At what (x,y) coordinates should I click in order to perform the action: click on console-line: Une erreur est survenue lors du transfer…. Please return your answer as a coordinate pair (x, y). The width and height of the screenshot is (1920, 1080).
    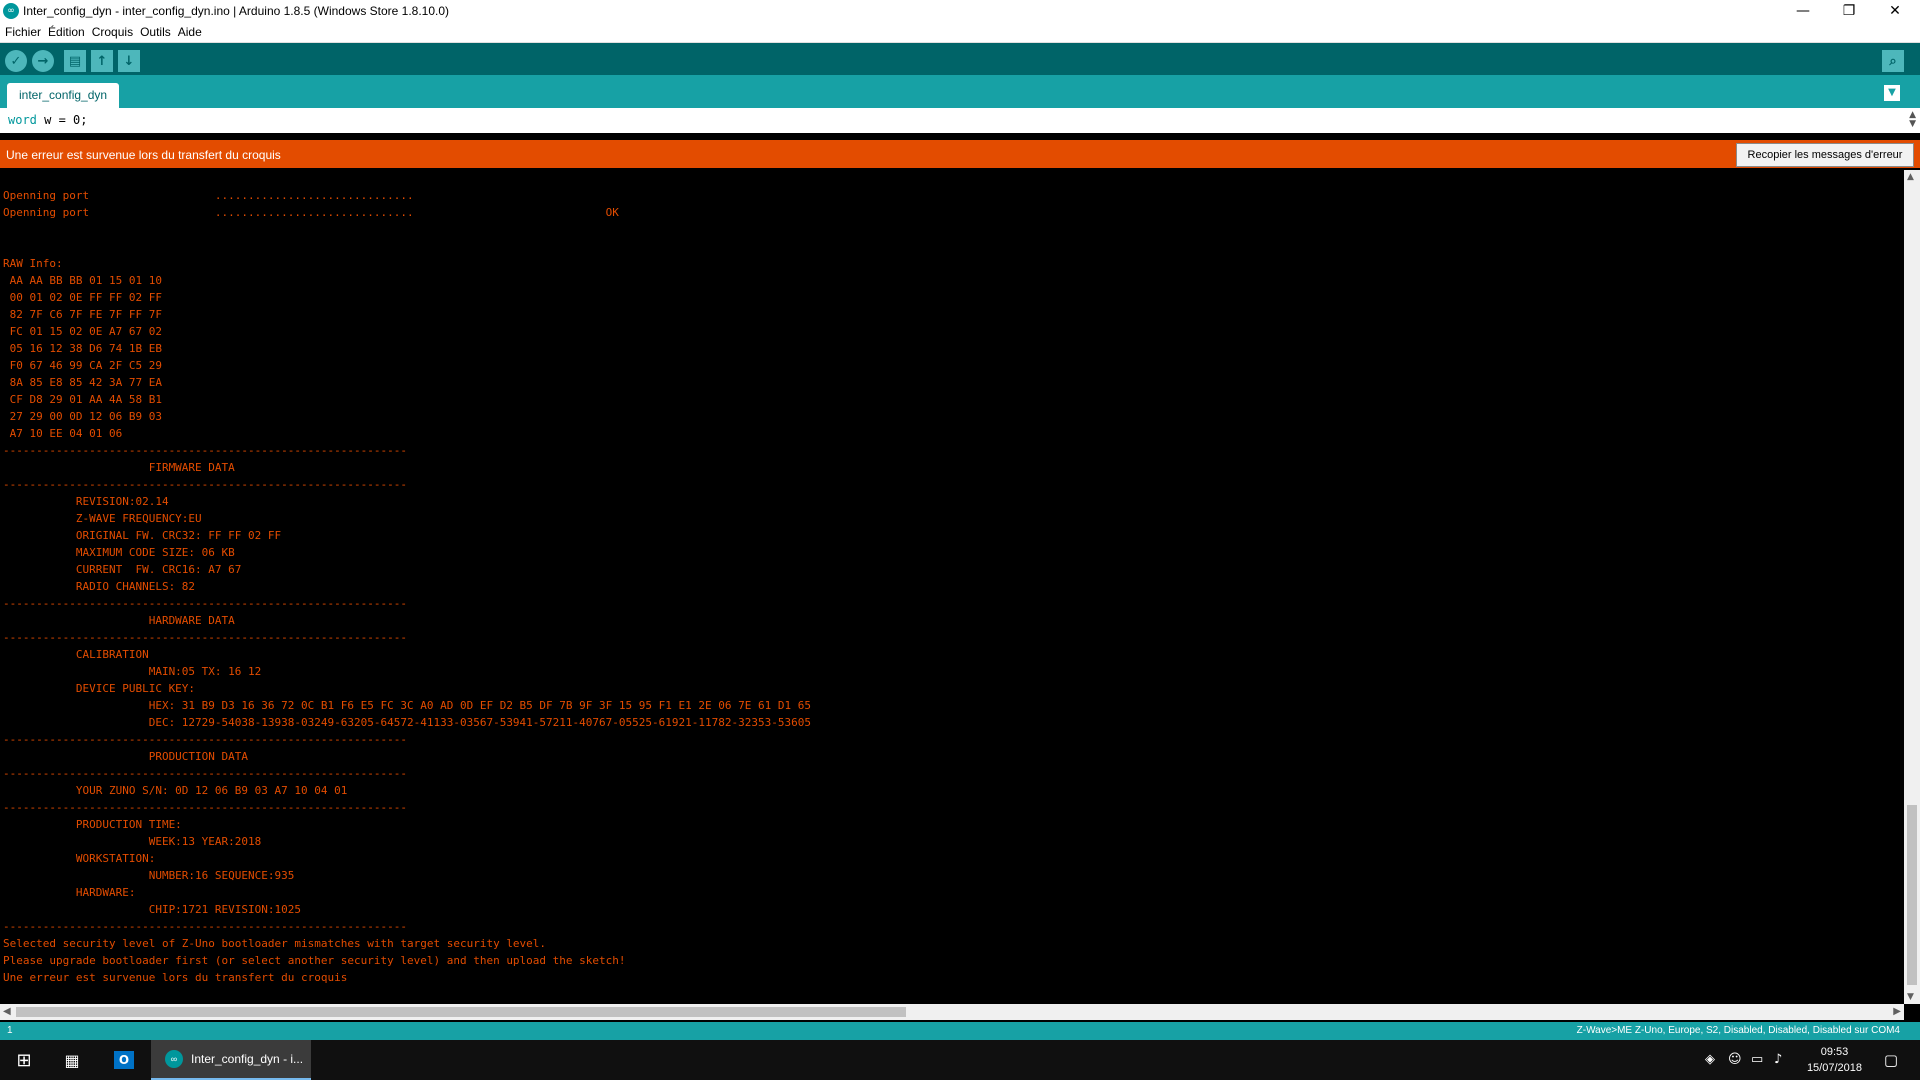
    Looking at the image, I should click on (175, 977).